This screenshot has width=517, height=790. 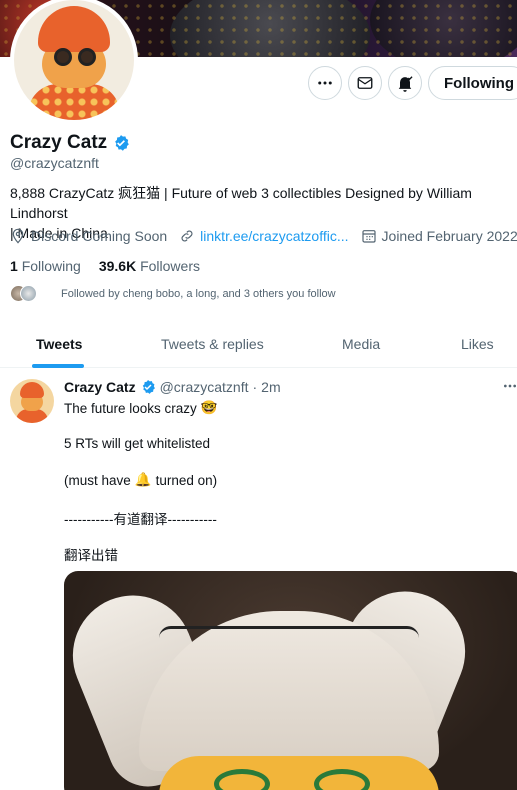 What do you see at coordinates (209, 407) in the screenshot?
I see `nerd-face-emoji: 🤓` at bounding box center [209, 407].